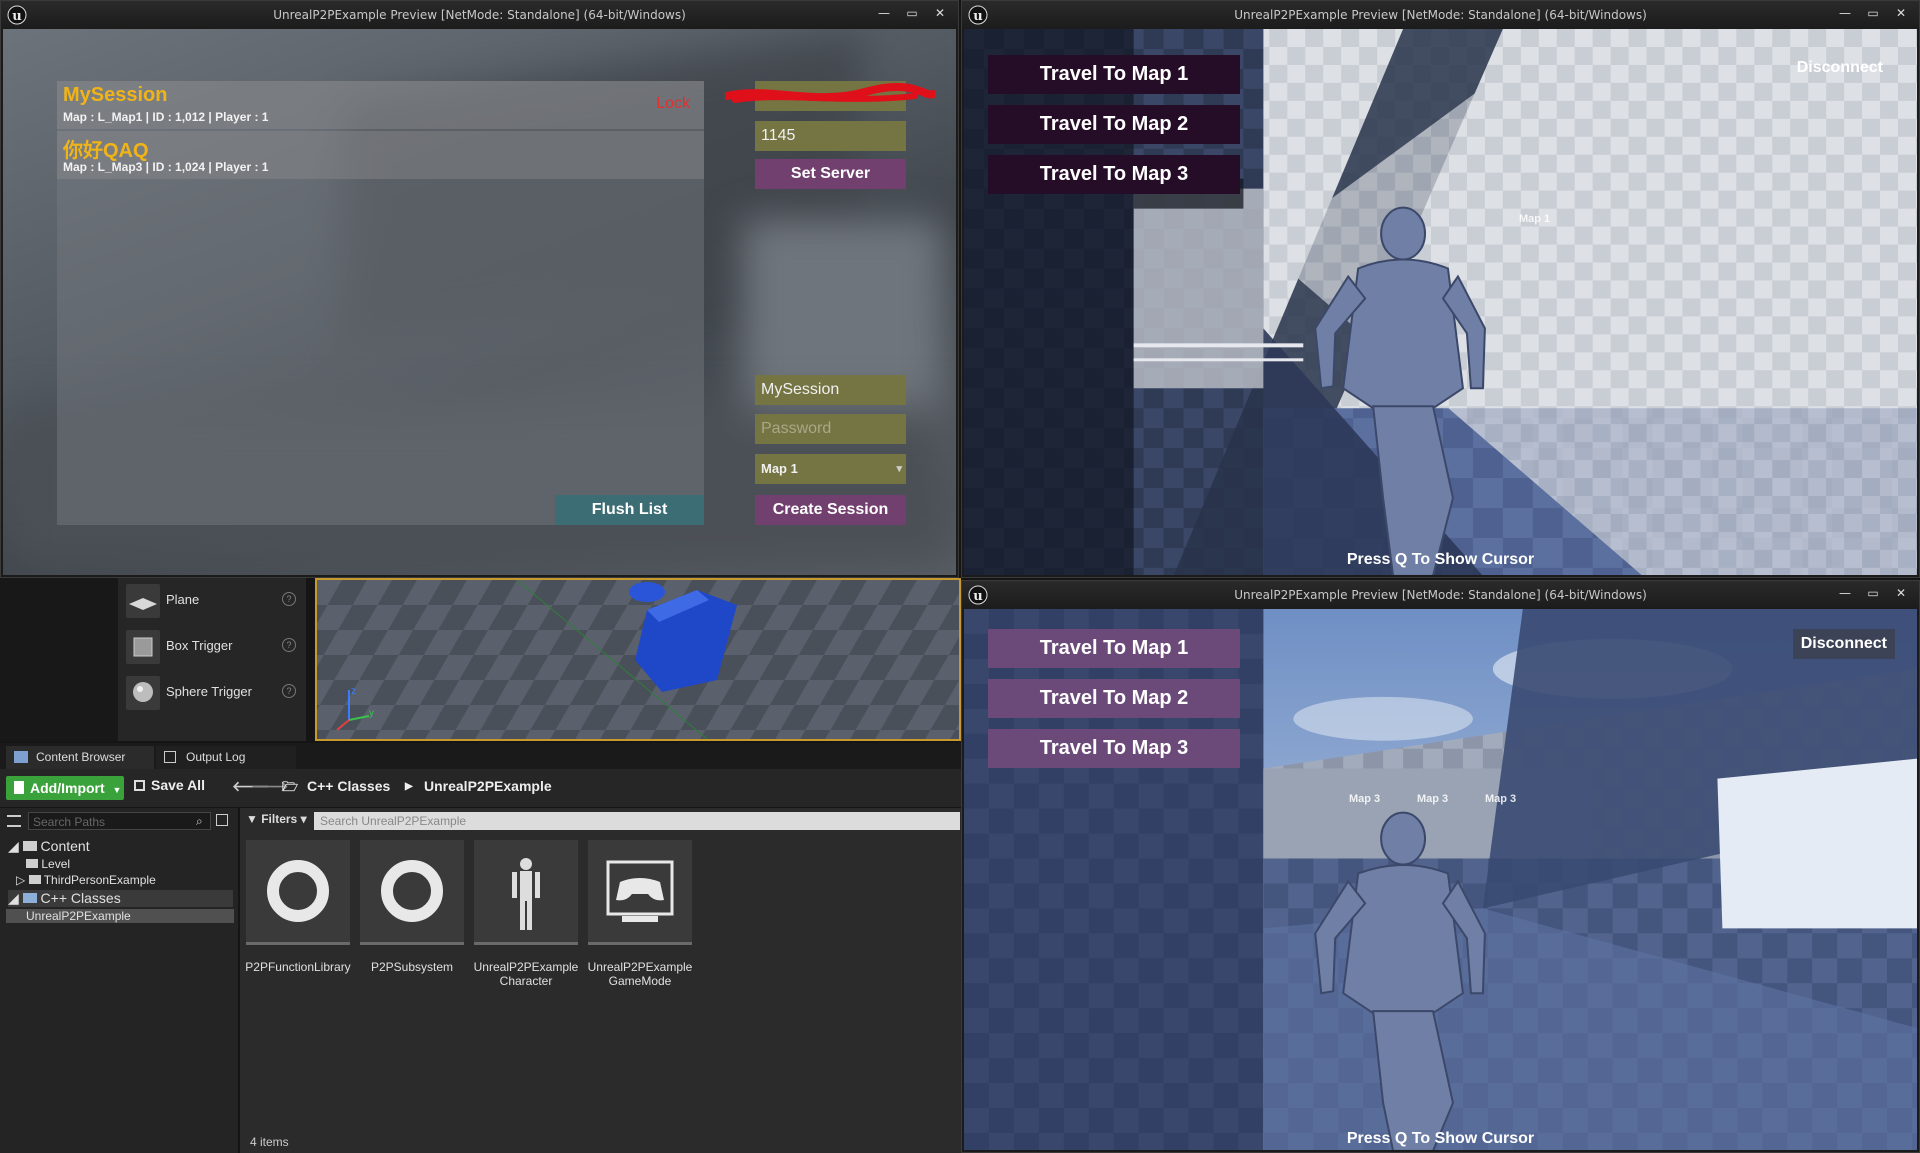  I want to click on search-paths-input: Search Paths, so click(119, 821).